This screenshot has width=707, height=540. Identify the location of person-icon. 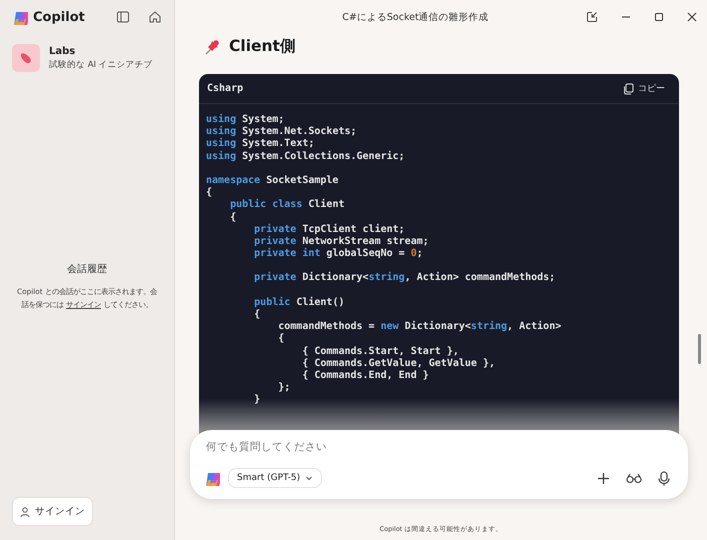
(25, 511).